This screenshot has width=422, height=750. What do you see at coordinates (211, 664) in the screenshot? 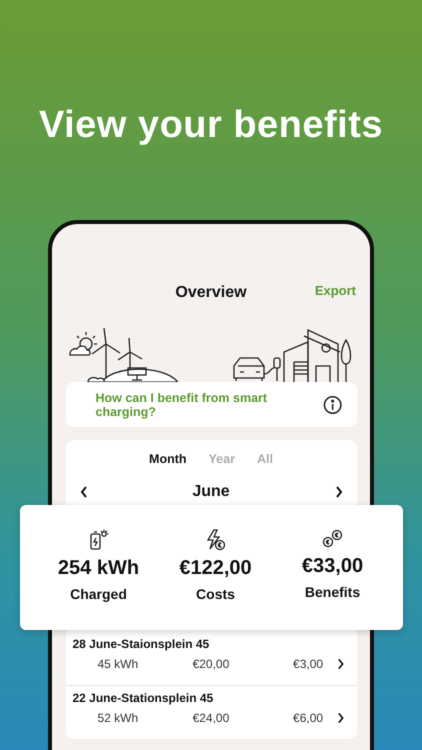
I see `session-cost: €20,00` at bounding box center [211, 664].